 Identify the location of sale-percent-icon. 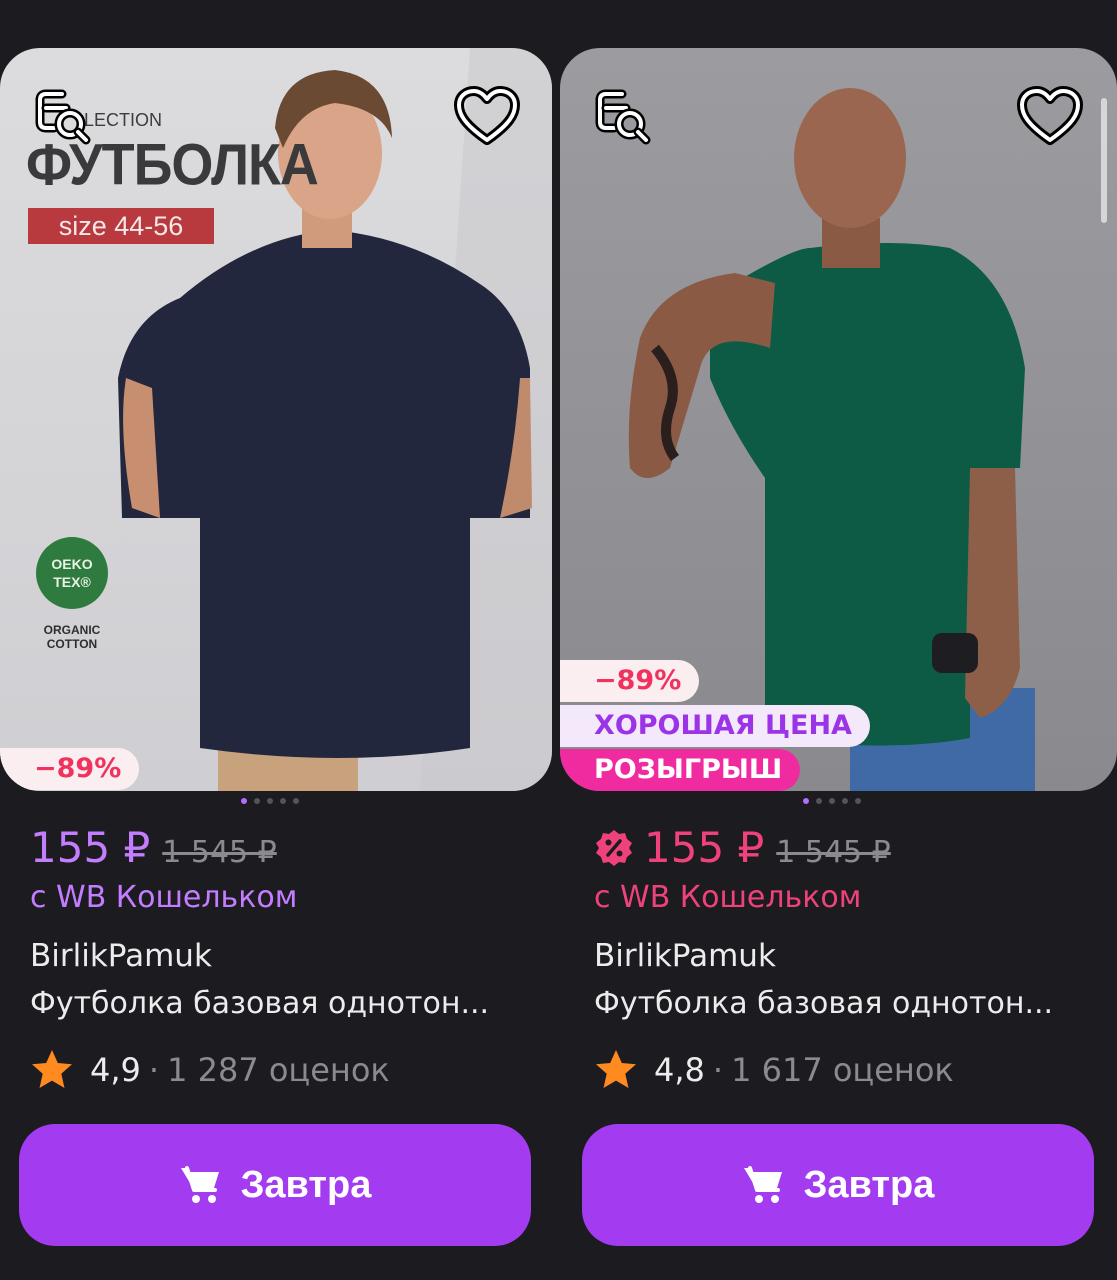
(614, 847).